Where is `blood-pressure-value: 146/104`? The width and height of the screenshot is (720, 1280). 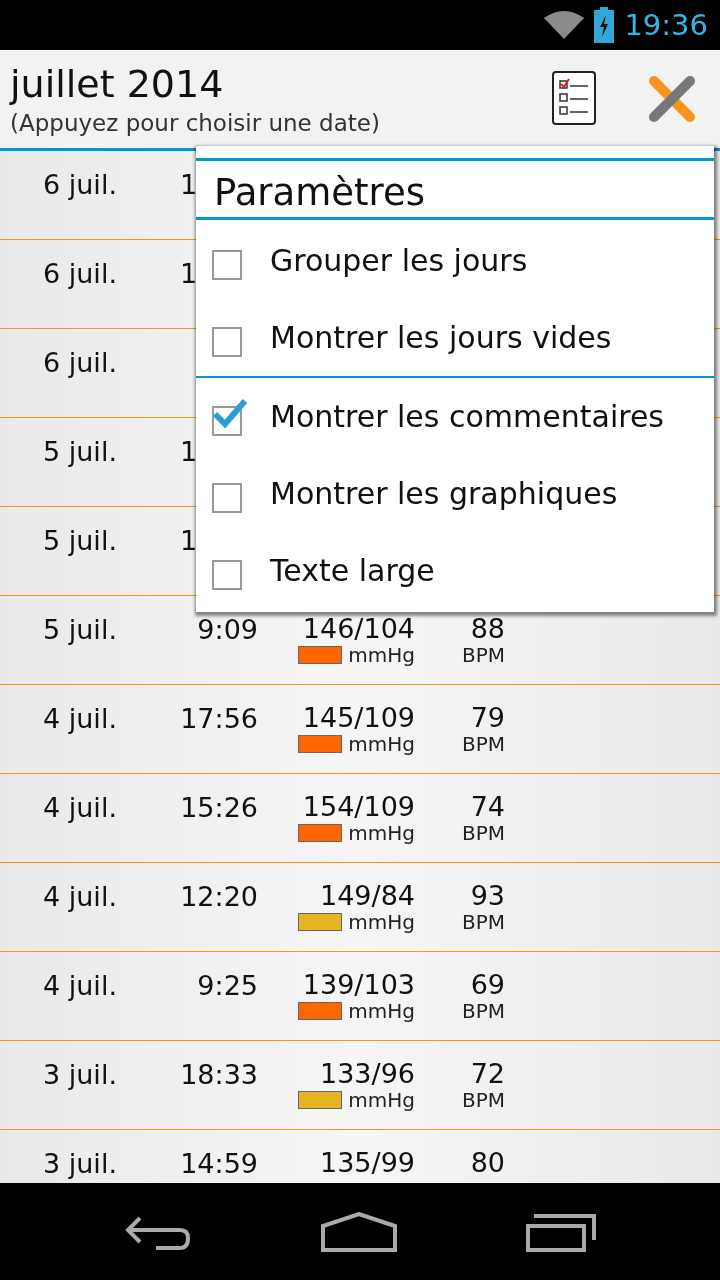
blood-pressure-value: 146/104 is located at coordinates (358, 629).